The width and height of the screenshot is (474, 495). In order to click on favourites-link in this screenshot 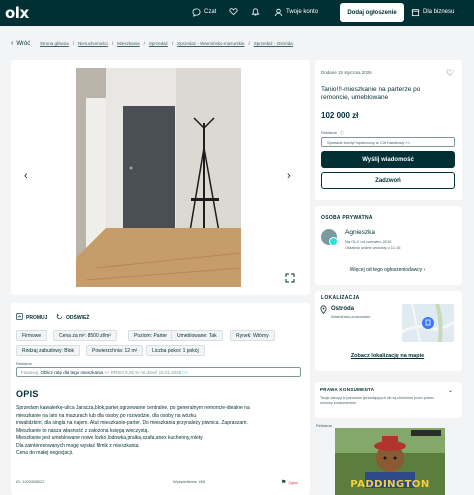, I will do `click(233, 11)`.